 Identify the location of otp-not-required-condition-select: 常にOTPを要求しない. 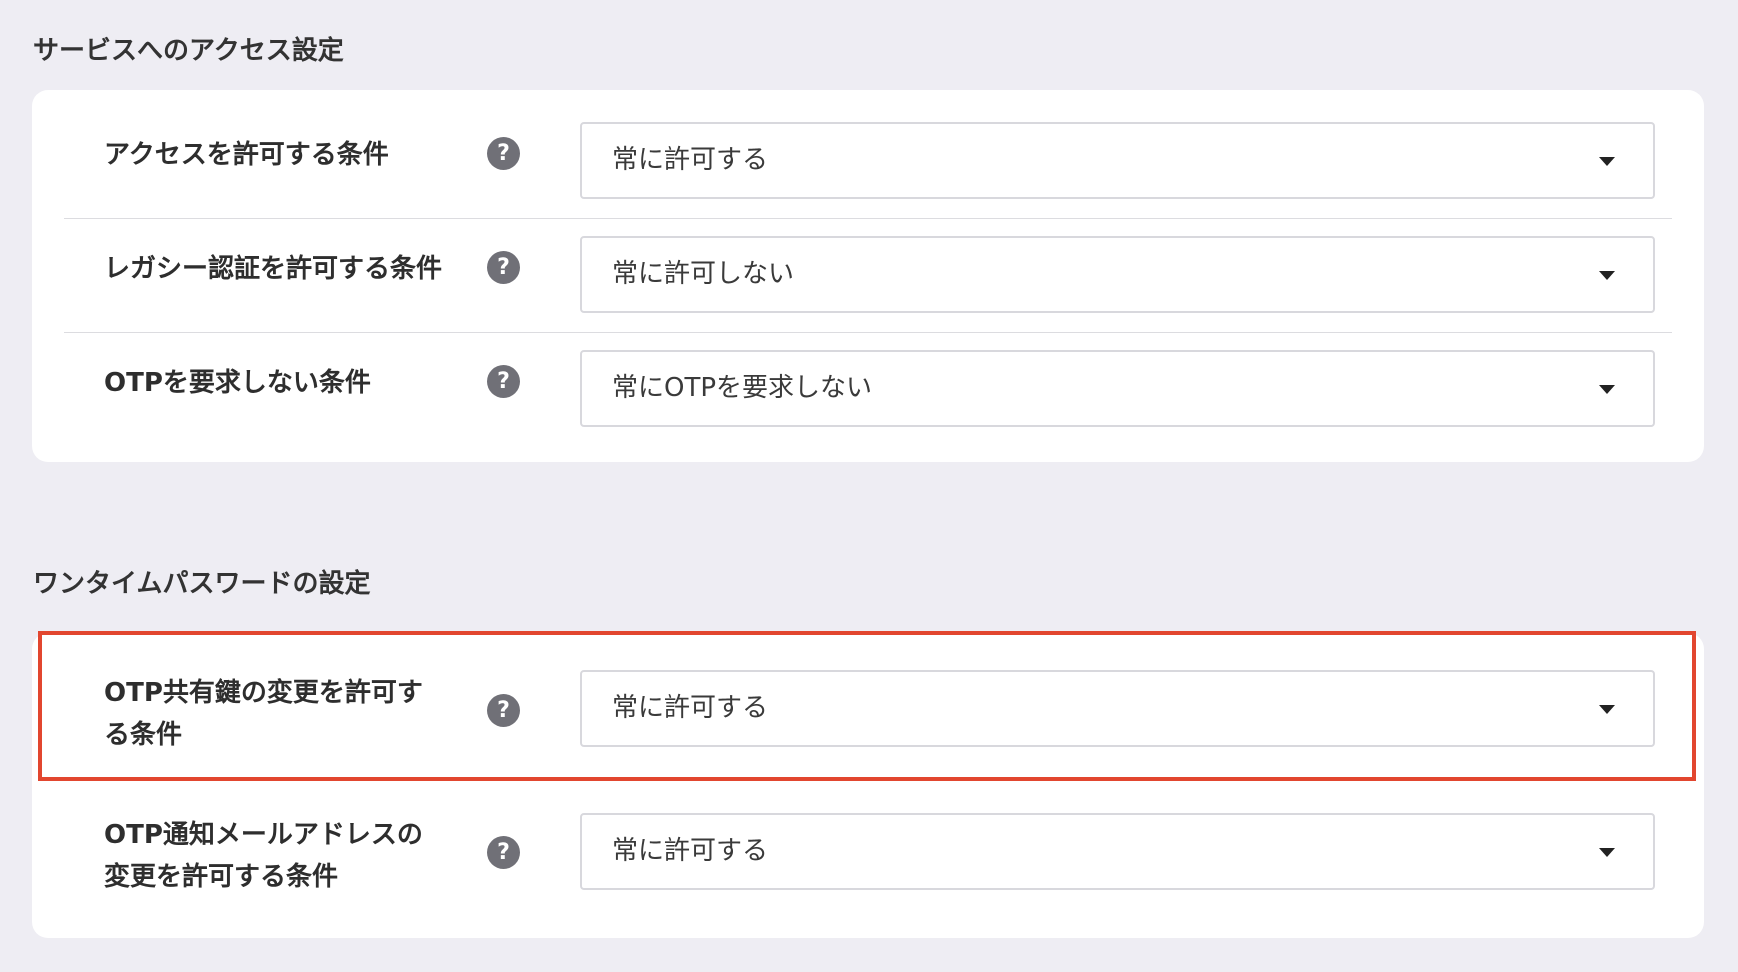
(1117, 388).